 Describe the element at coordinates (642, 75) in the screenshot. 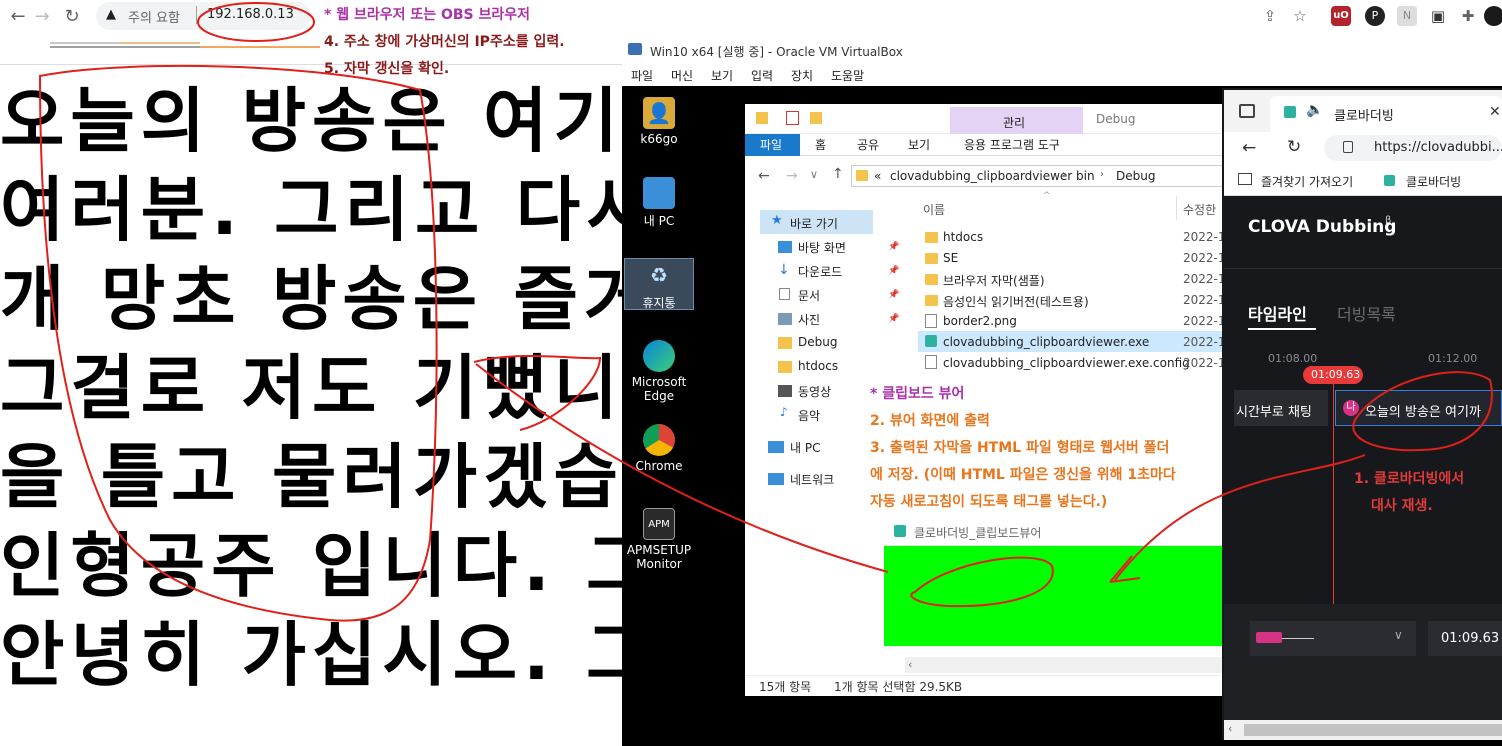

I see `vbox-menu-file: 파일` at that location.